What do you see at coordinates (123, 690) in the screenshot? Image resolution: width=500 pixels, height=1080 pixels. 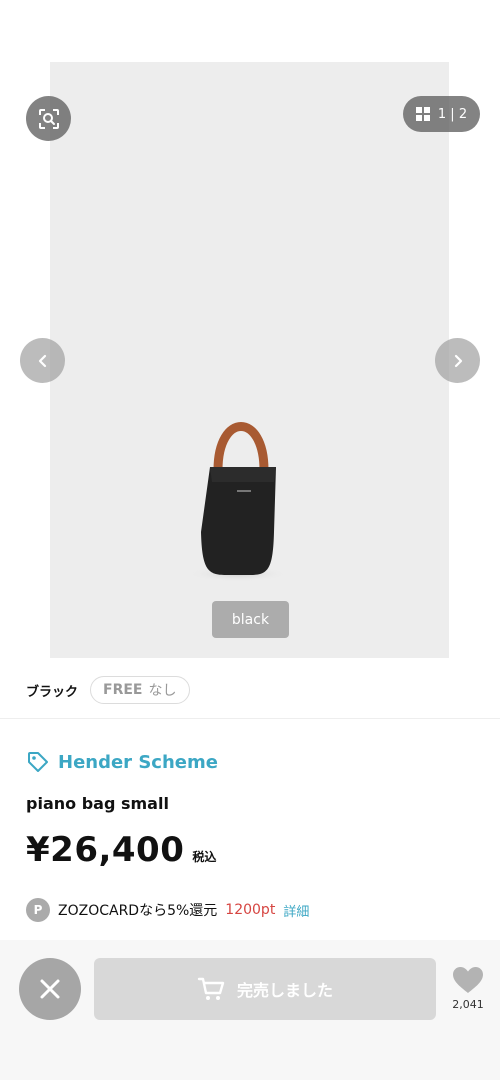 I see `size-label: FREE` at bounding box center [123, 690].